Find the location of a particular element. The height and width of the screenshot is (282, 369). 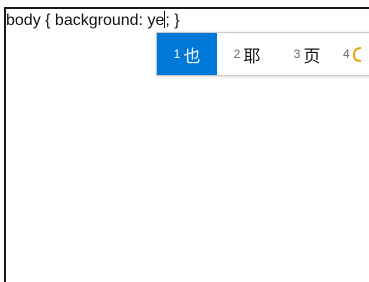

candidate-text: 耶 is located at coordinates (252, 56).